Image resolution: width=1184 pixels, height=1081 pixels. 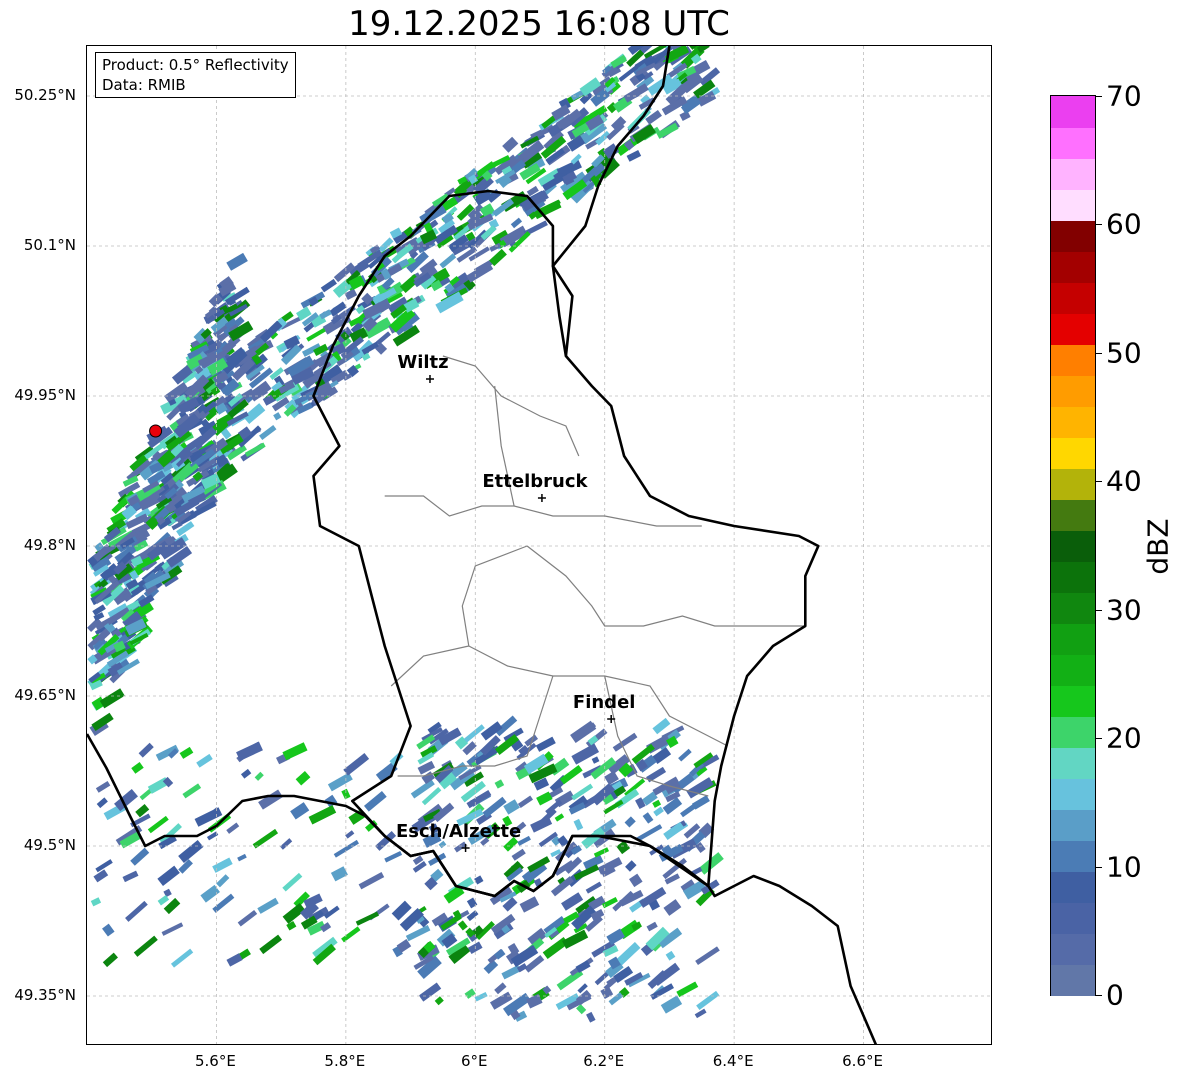 What do you see at coordinates (345, 1061) in the screenshot?
I see `lon-tick-label: 5.8°E` at bounding box center [345, 1061].